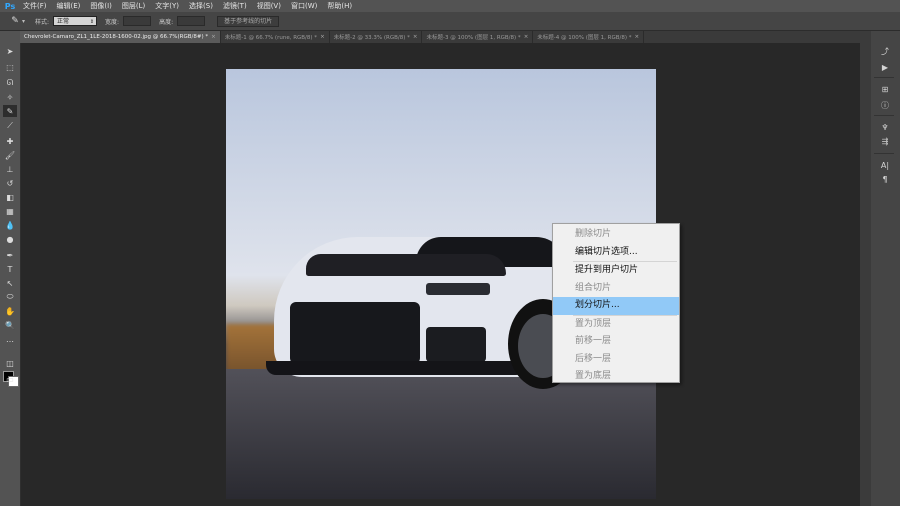  I want to click on character-panel-icon: A|, so click(885, 165).